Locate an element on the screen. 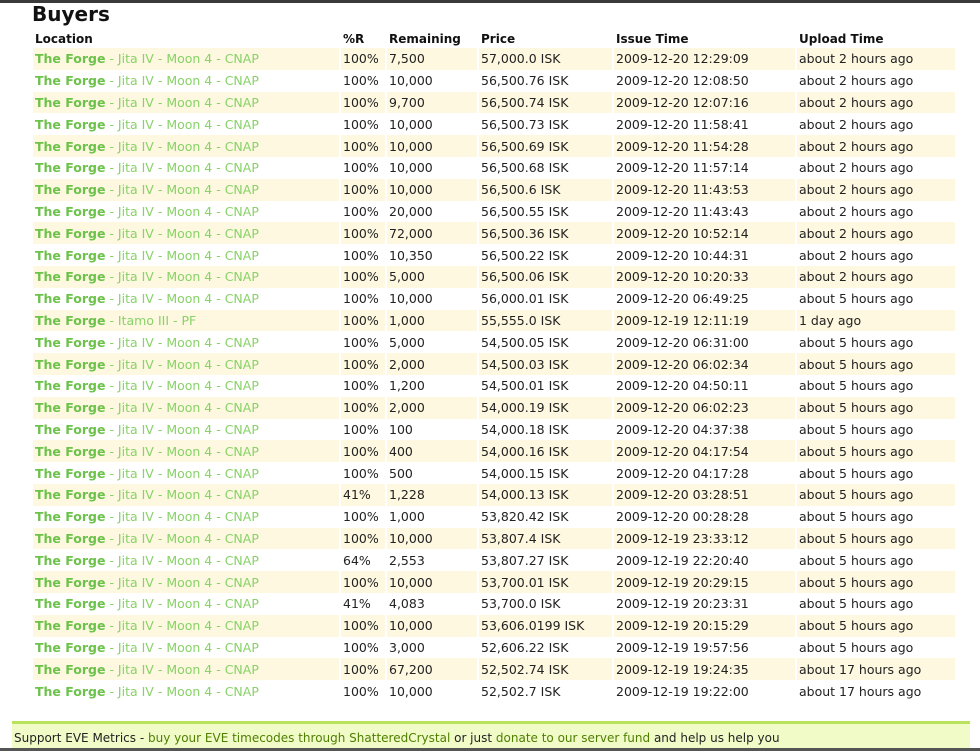  remaining-cell: 20,000 is located at coordinates (411, 211).